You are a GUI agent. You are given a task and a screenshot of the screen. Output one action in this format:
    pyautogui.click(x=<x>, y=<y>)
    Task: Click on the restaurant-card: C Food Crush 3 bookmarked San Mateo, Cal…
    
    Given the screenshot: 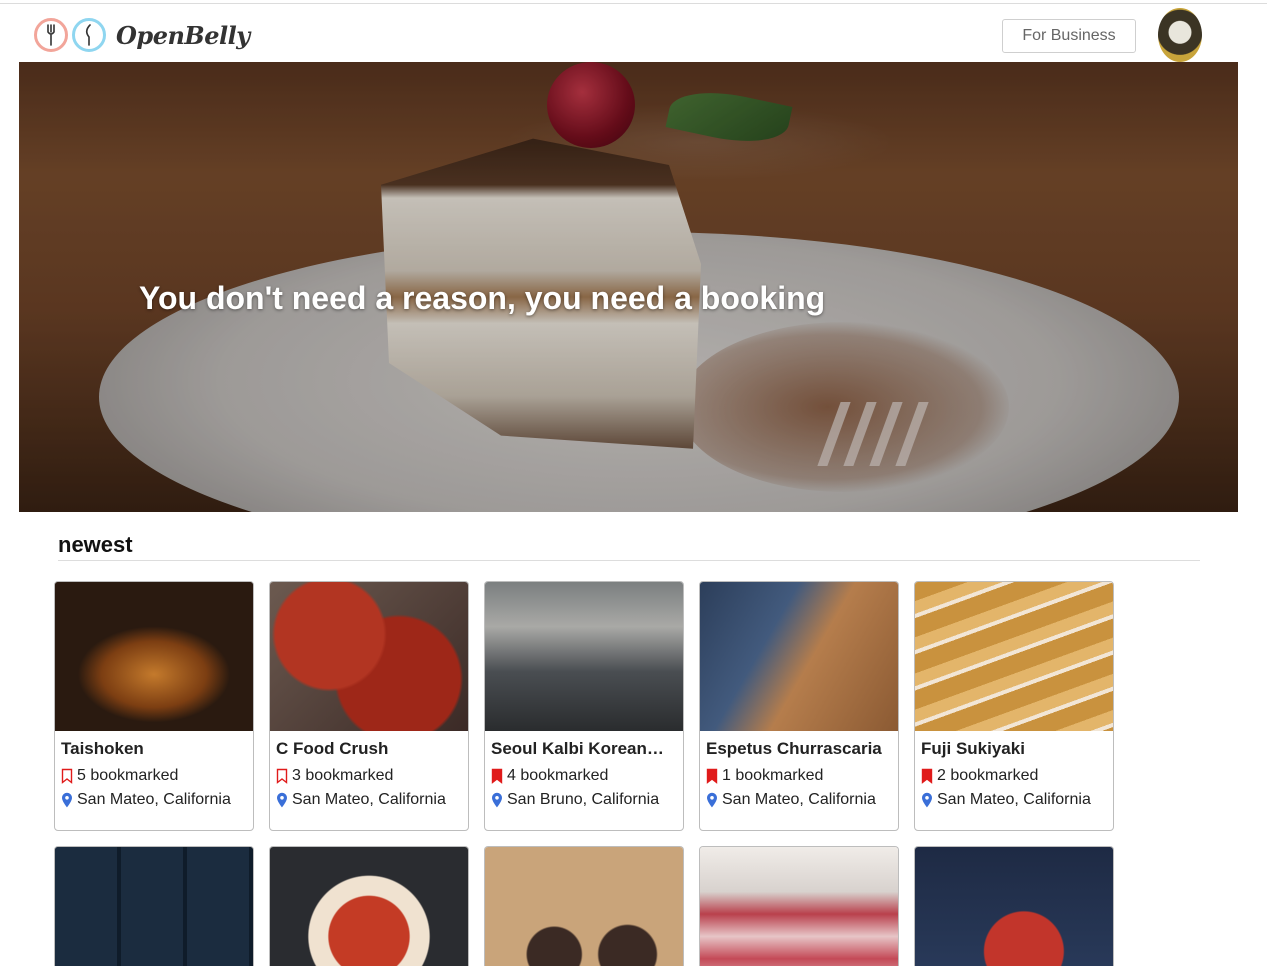 What is the action you would take?
    pyautogui.click(x=369, y=706)
    